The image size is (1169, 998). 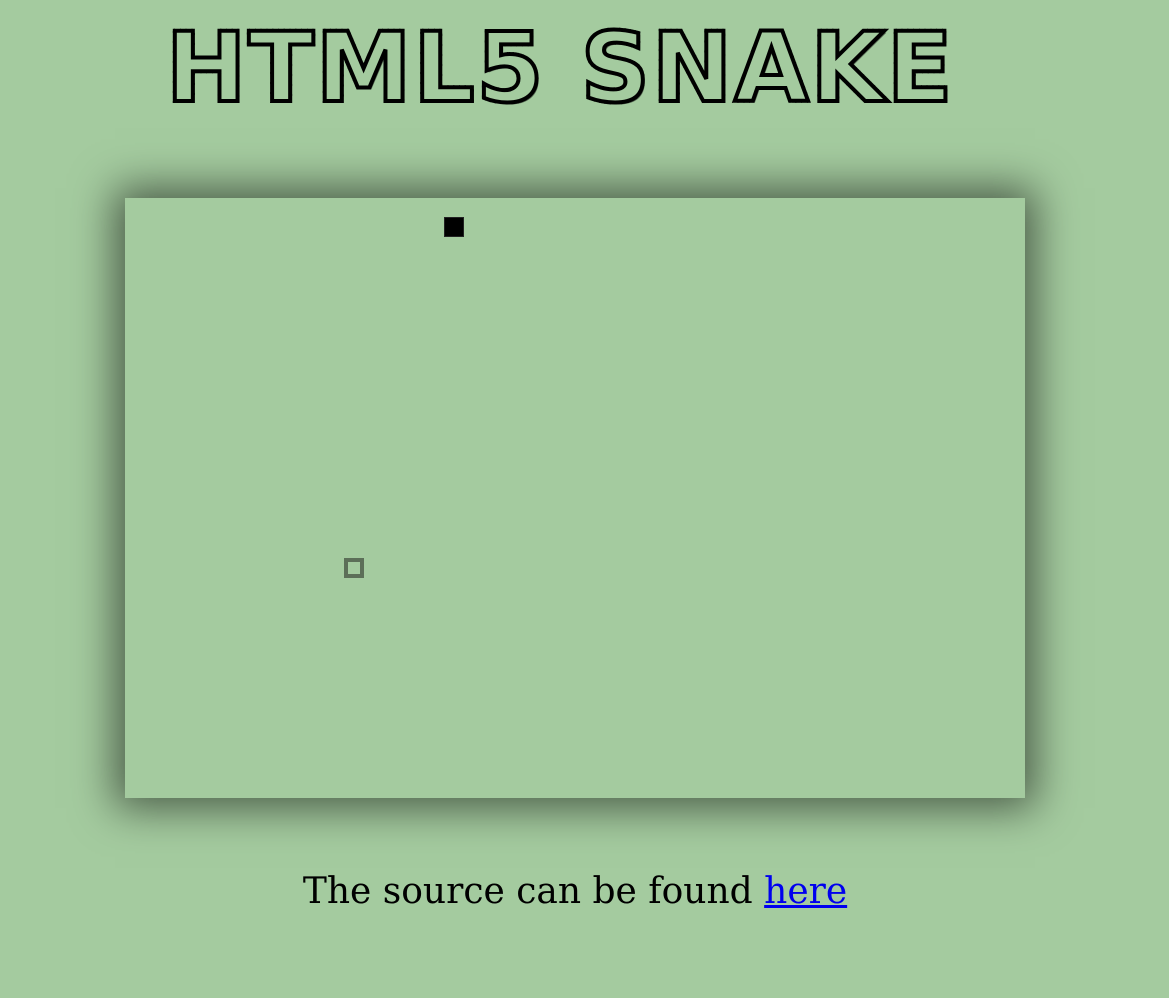 I want to click on source-link: here, so click(x=805, y=891).